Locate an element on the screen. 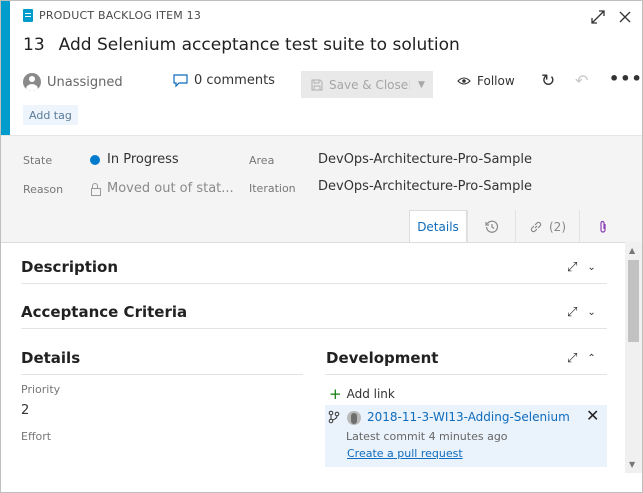 Image resolution: width=643 pixels, height=493 pixels. save-close-button: Save & Close ▼ is located at coordinates (367, 84).